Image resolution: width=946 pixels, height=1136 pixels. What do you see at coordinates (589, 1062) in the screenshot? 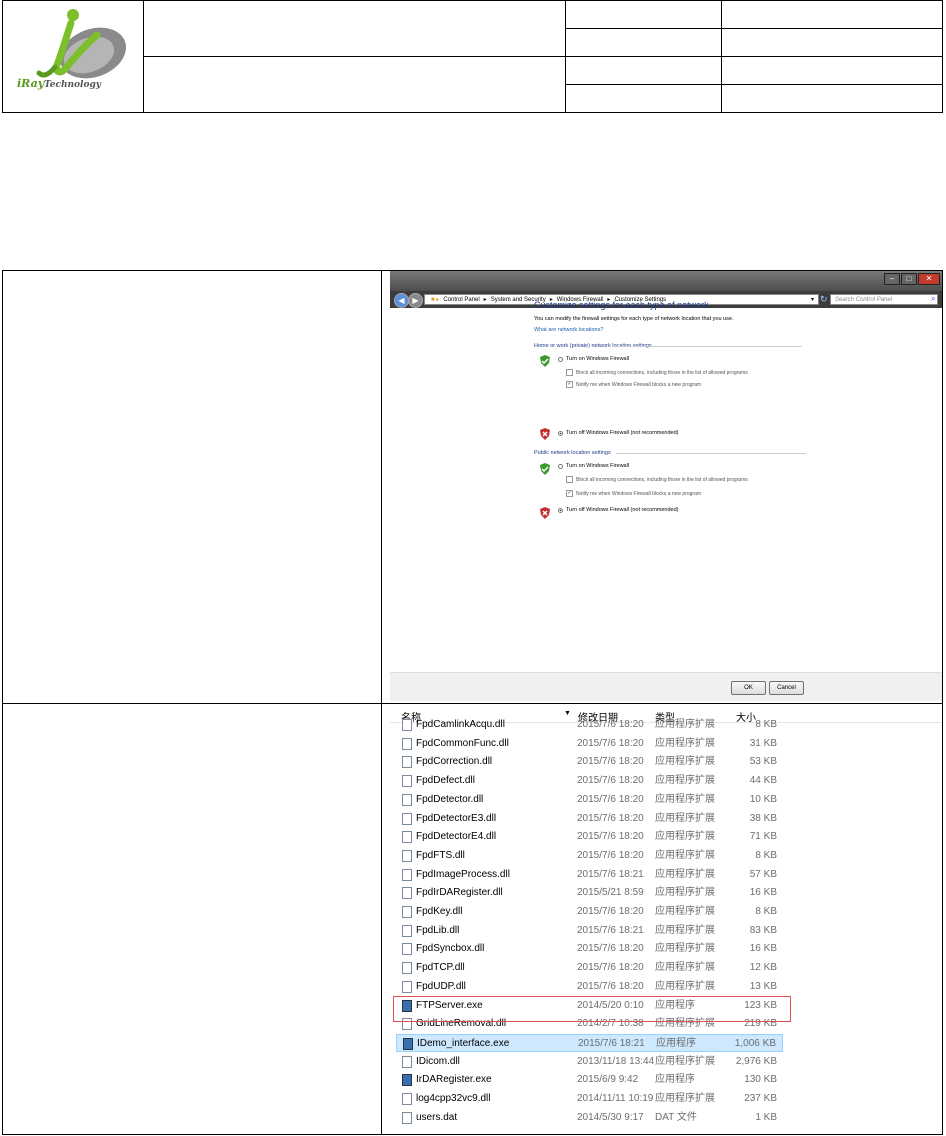
I see `file-row: IDicom.dll 2013/11/18 13:44 应用程序扩展 2,976 KB` at bounding box center [589, 1062].